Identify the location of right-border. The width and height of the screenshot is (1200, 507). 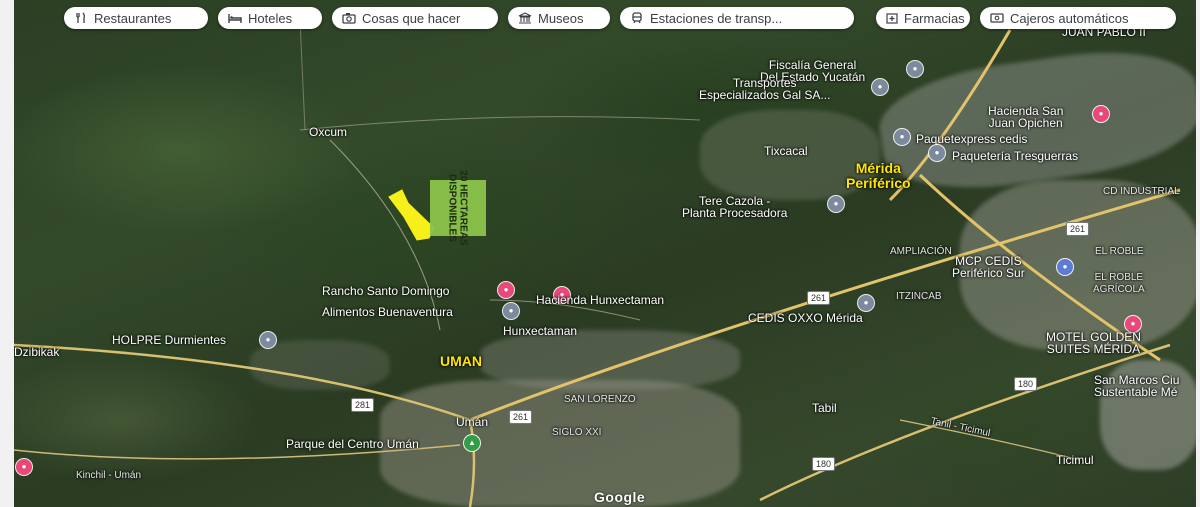
(1198, 253).